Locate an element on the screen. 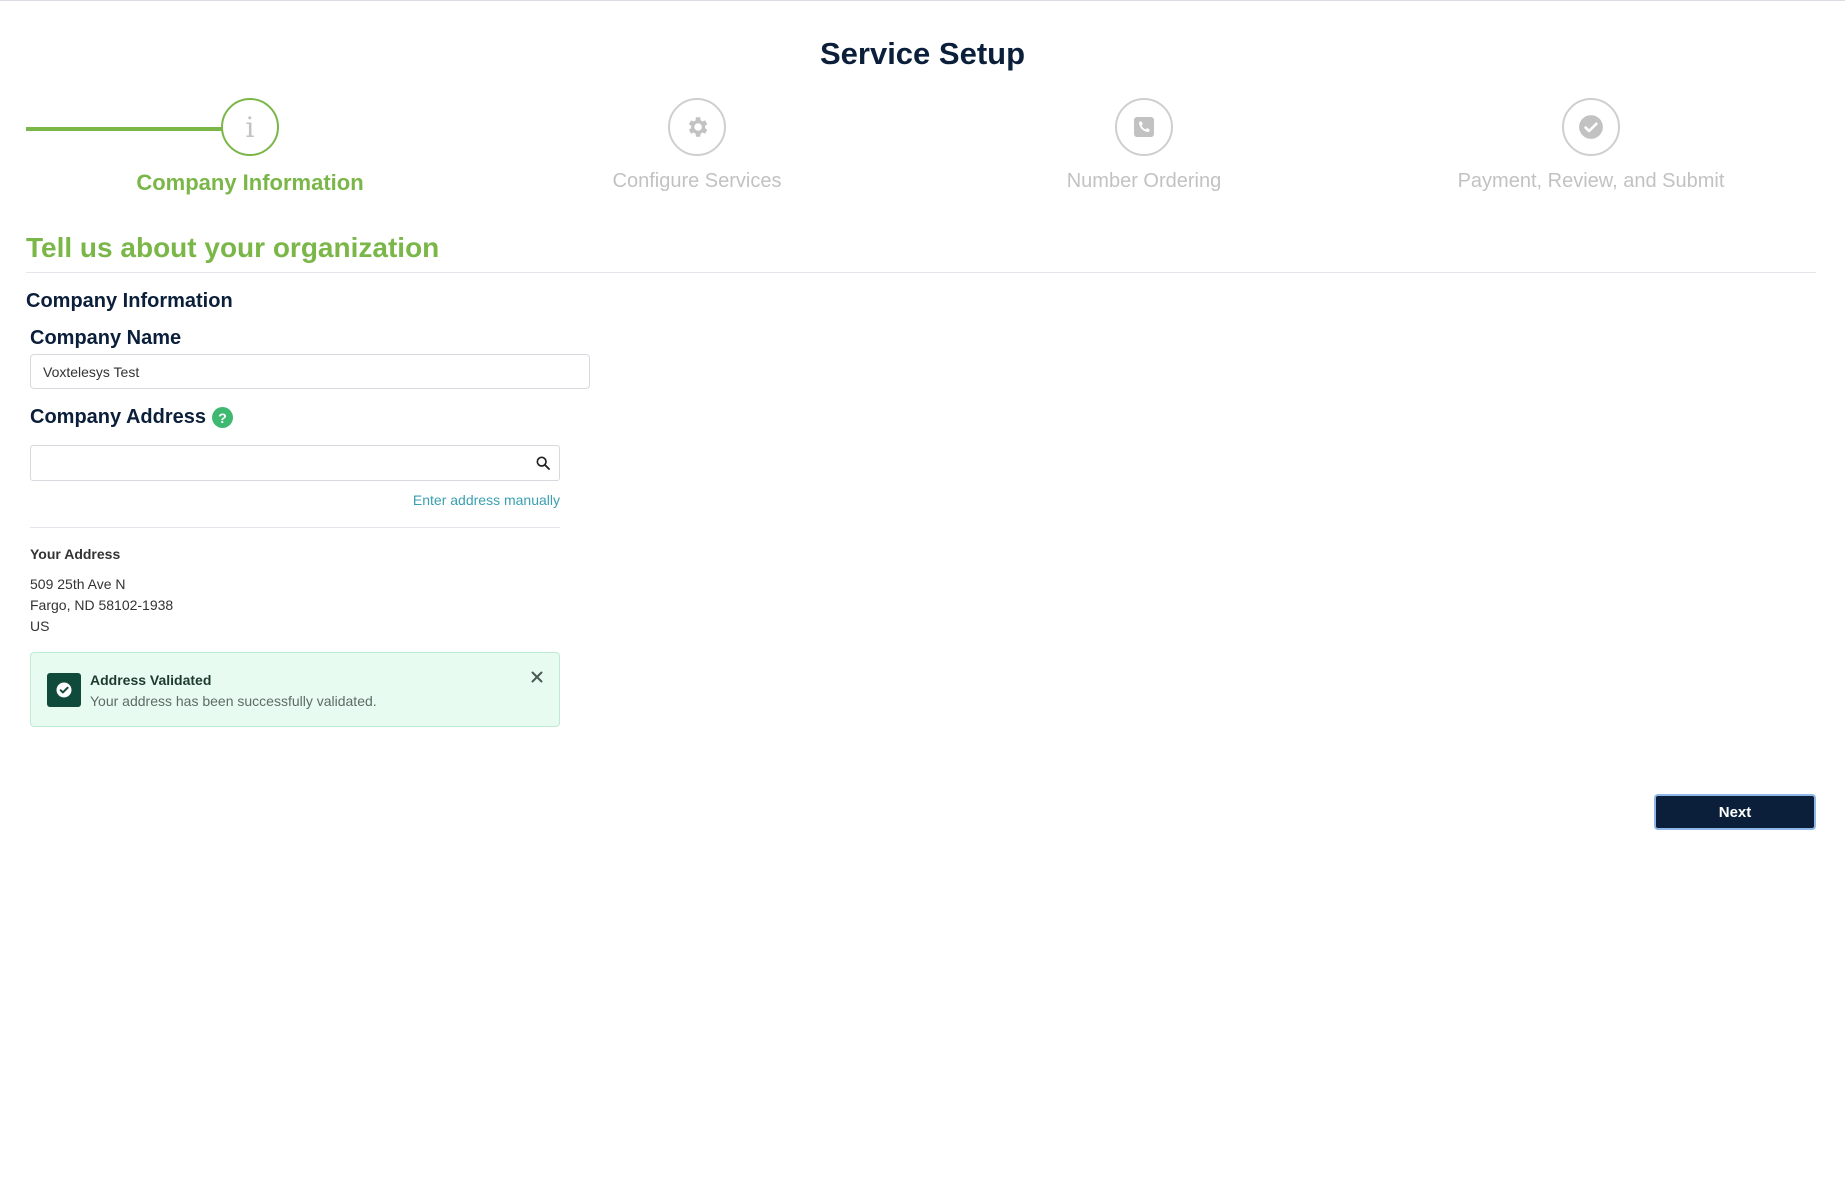 This screenshot has width=1845, height=1197. company-address-label: Company Address ? is located at coordinates (131, 417).